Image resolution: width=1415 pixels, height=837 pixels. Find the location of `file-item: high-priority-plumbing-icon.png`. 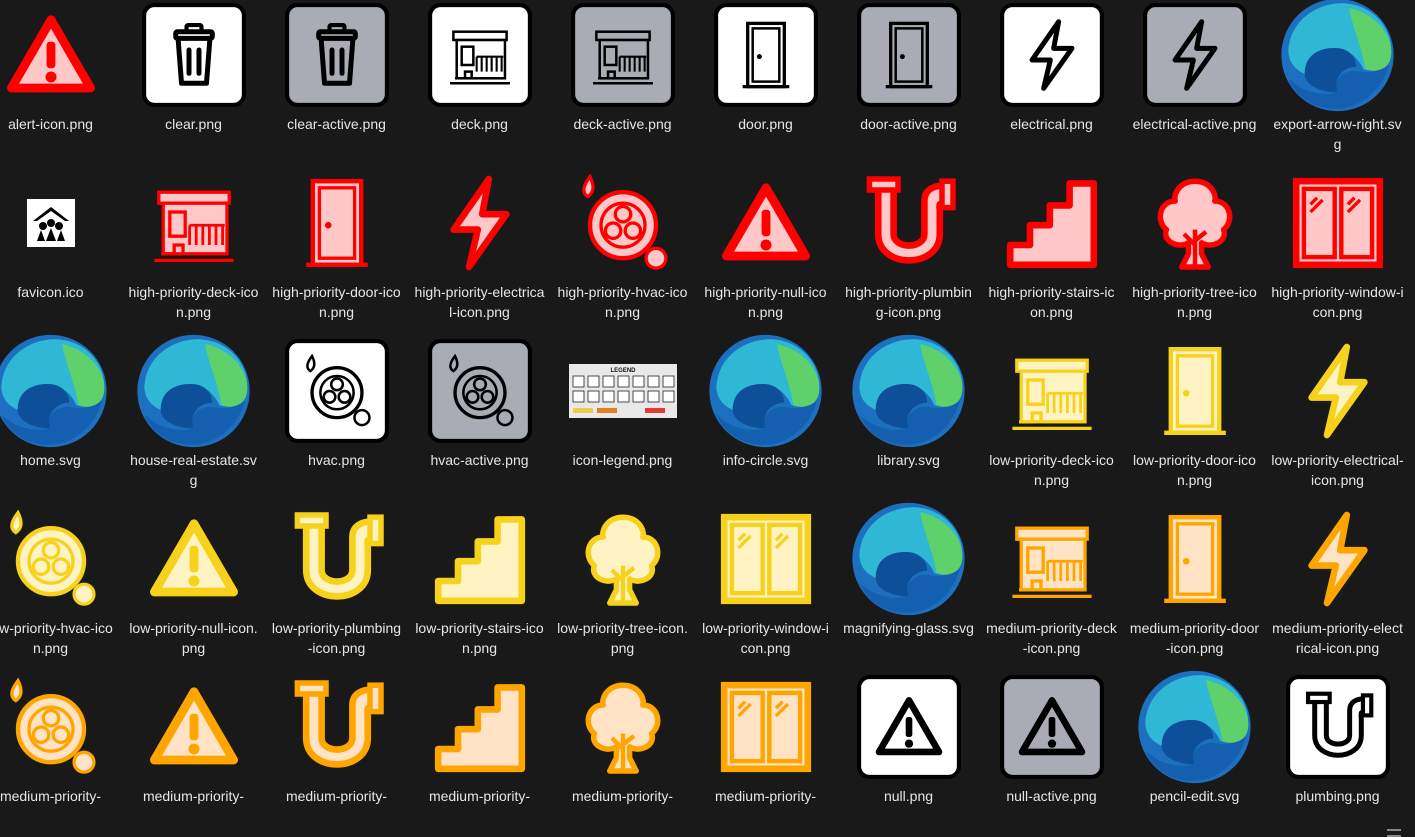

file-item: high-priority-plumbing-icon.png is located at coordinates (908, 252).